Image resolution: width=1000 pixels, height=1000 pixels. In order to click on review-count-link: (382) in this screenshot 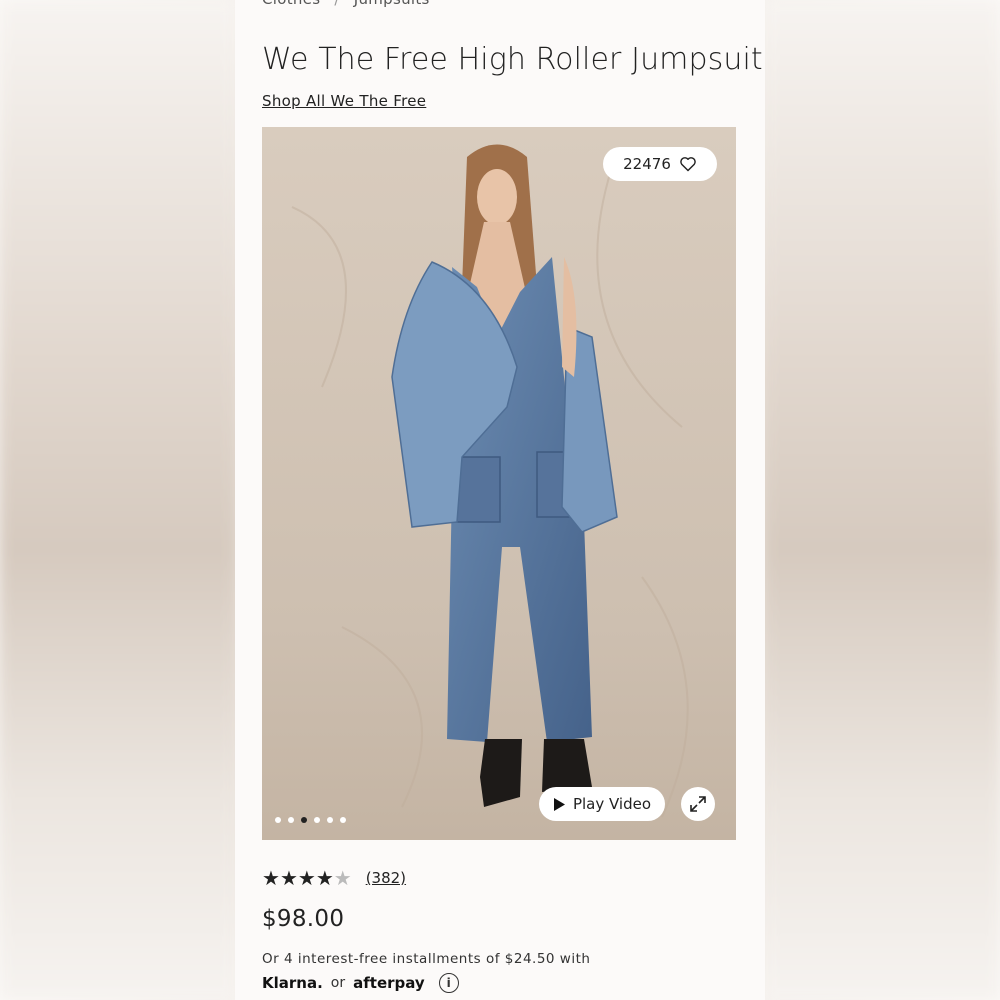, I will do `click(386, 878)`.